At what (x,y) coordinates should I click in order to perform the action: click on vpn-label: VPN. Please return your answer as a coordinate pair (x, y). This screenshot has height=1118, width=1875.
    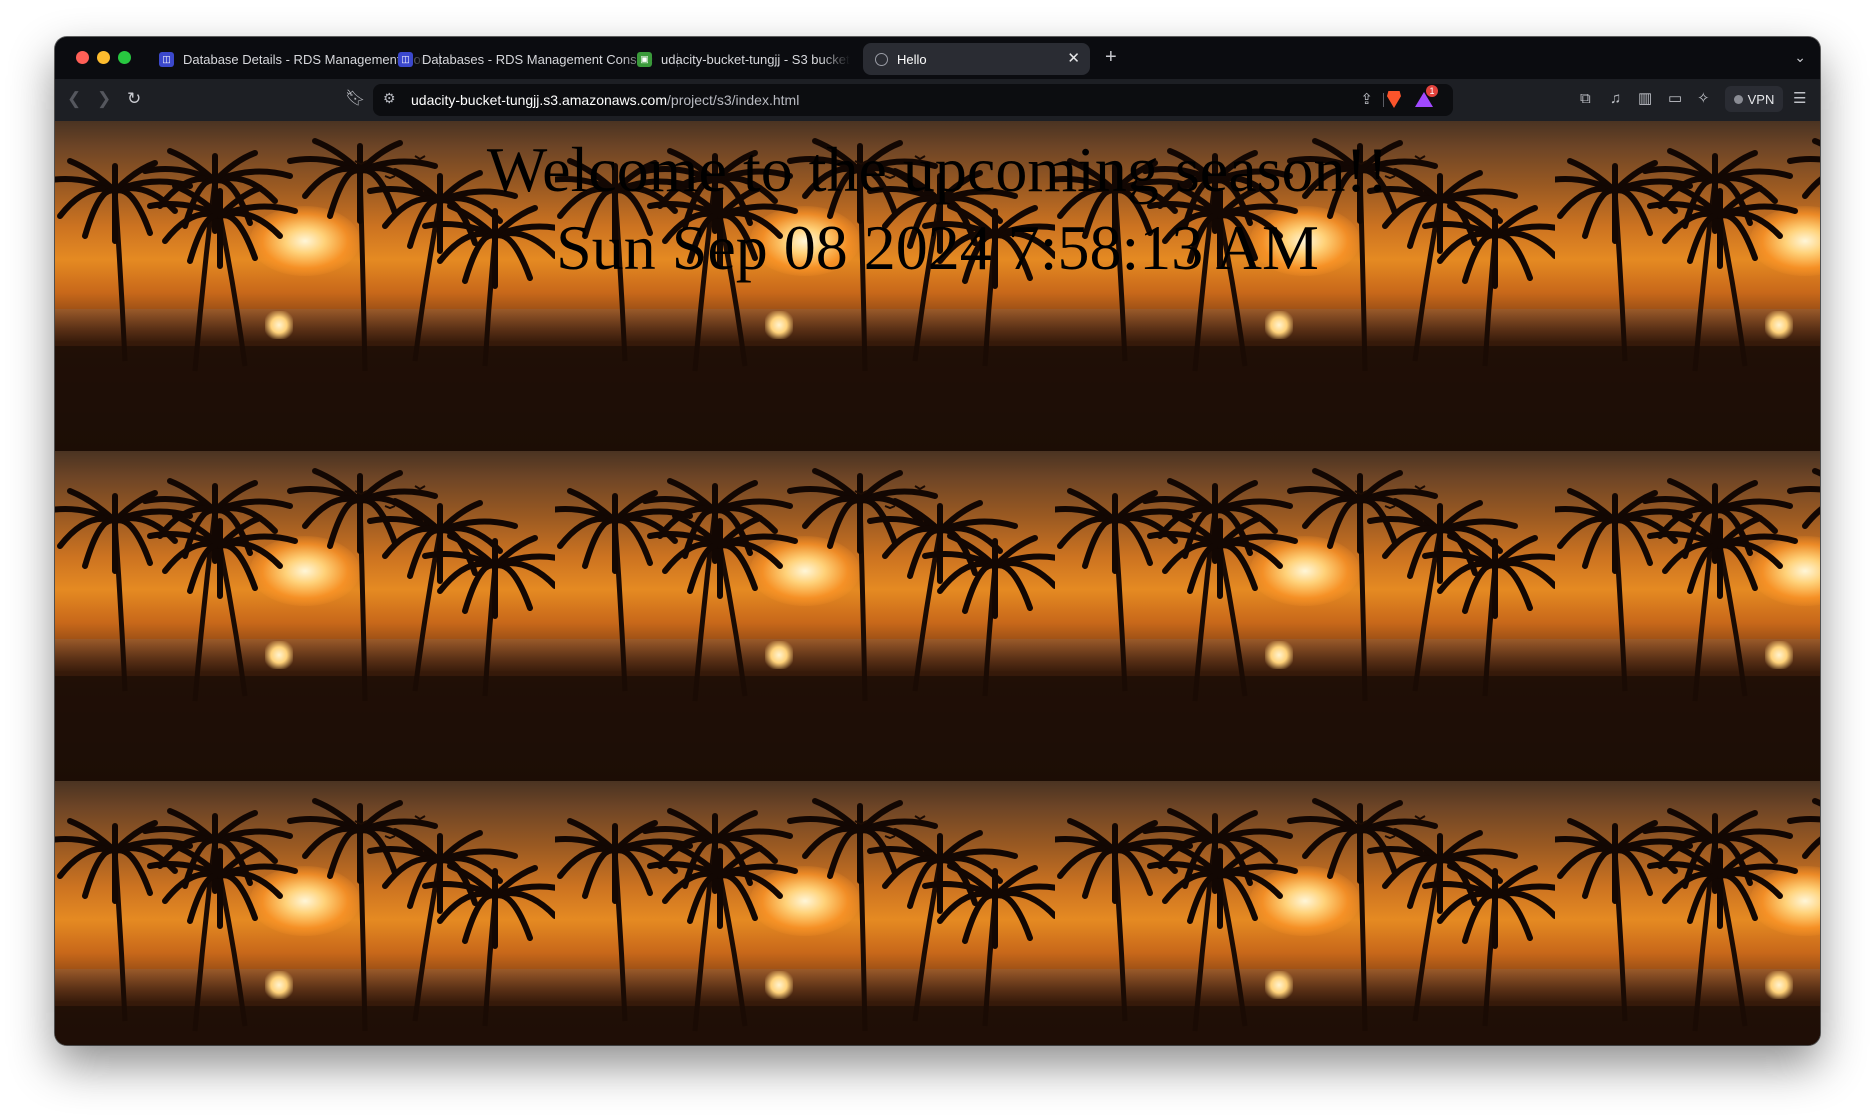
    Looking at the image, I should click on (1761, 99).